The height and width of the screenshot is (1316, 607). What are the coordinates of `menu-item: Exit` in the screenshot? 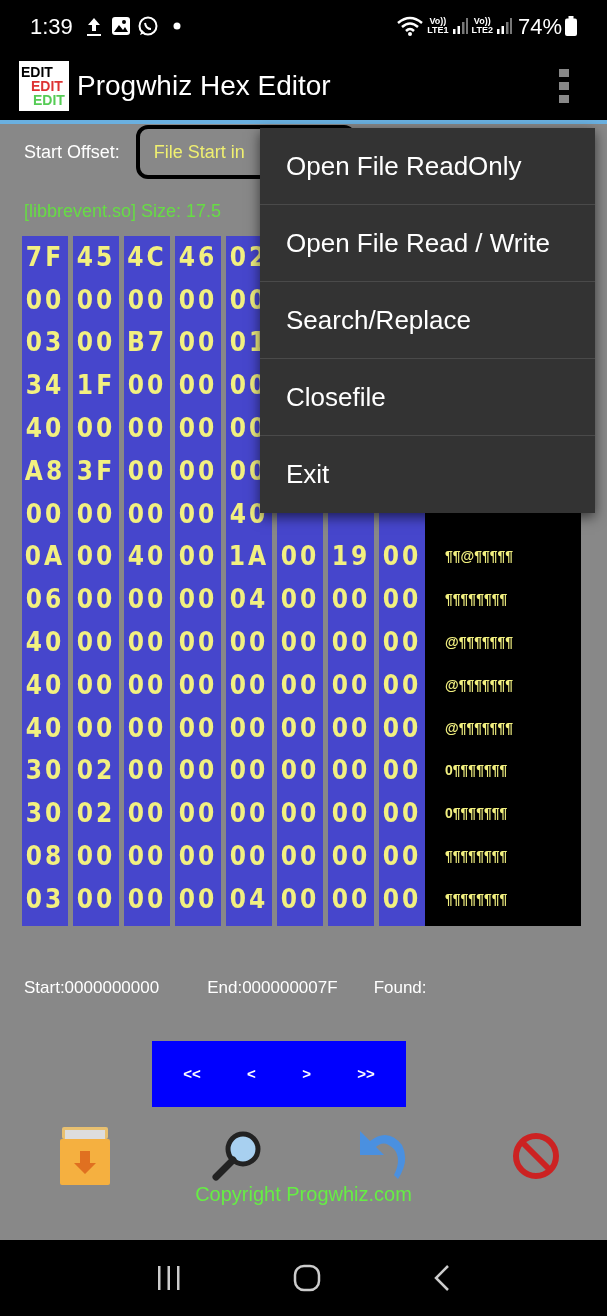 It's located at (427, 474).